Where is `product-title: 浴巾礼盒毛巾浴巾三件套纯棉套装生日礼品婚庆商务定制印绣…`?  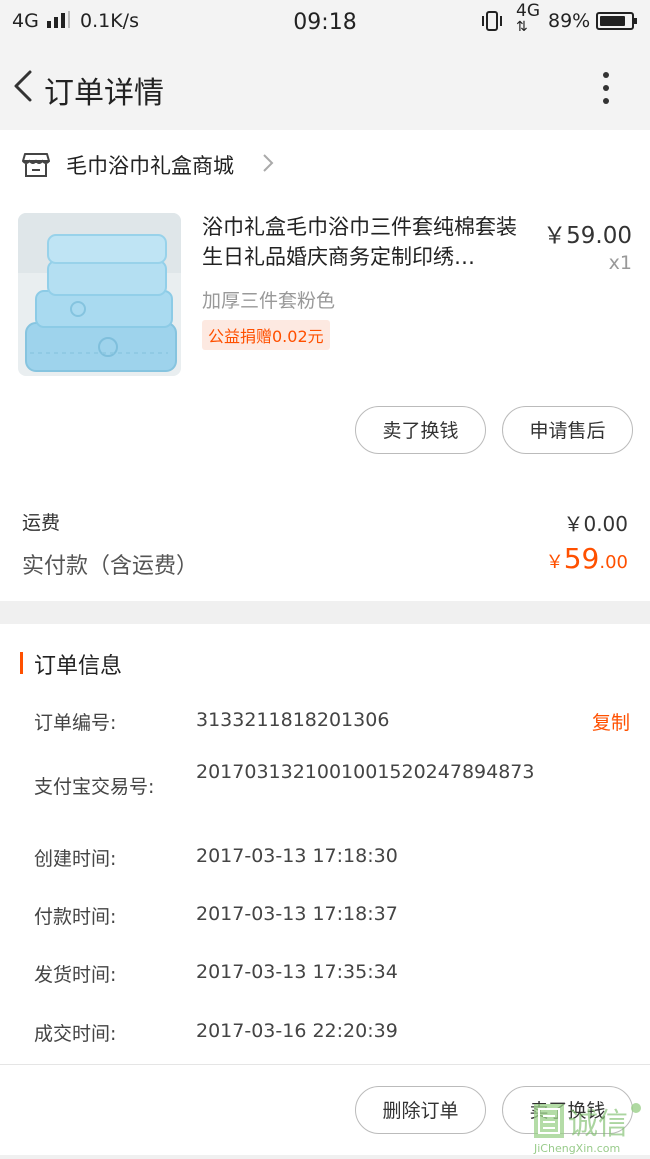
product-title: 浴巾礼盒毛巾浴巾三件套纯棉套装生日礼品婚庆商务定制印绣… is located at coordinates (359, 242).